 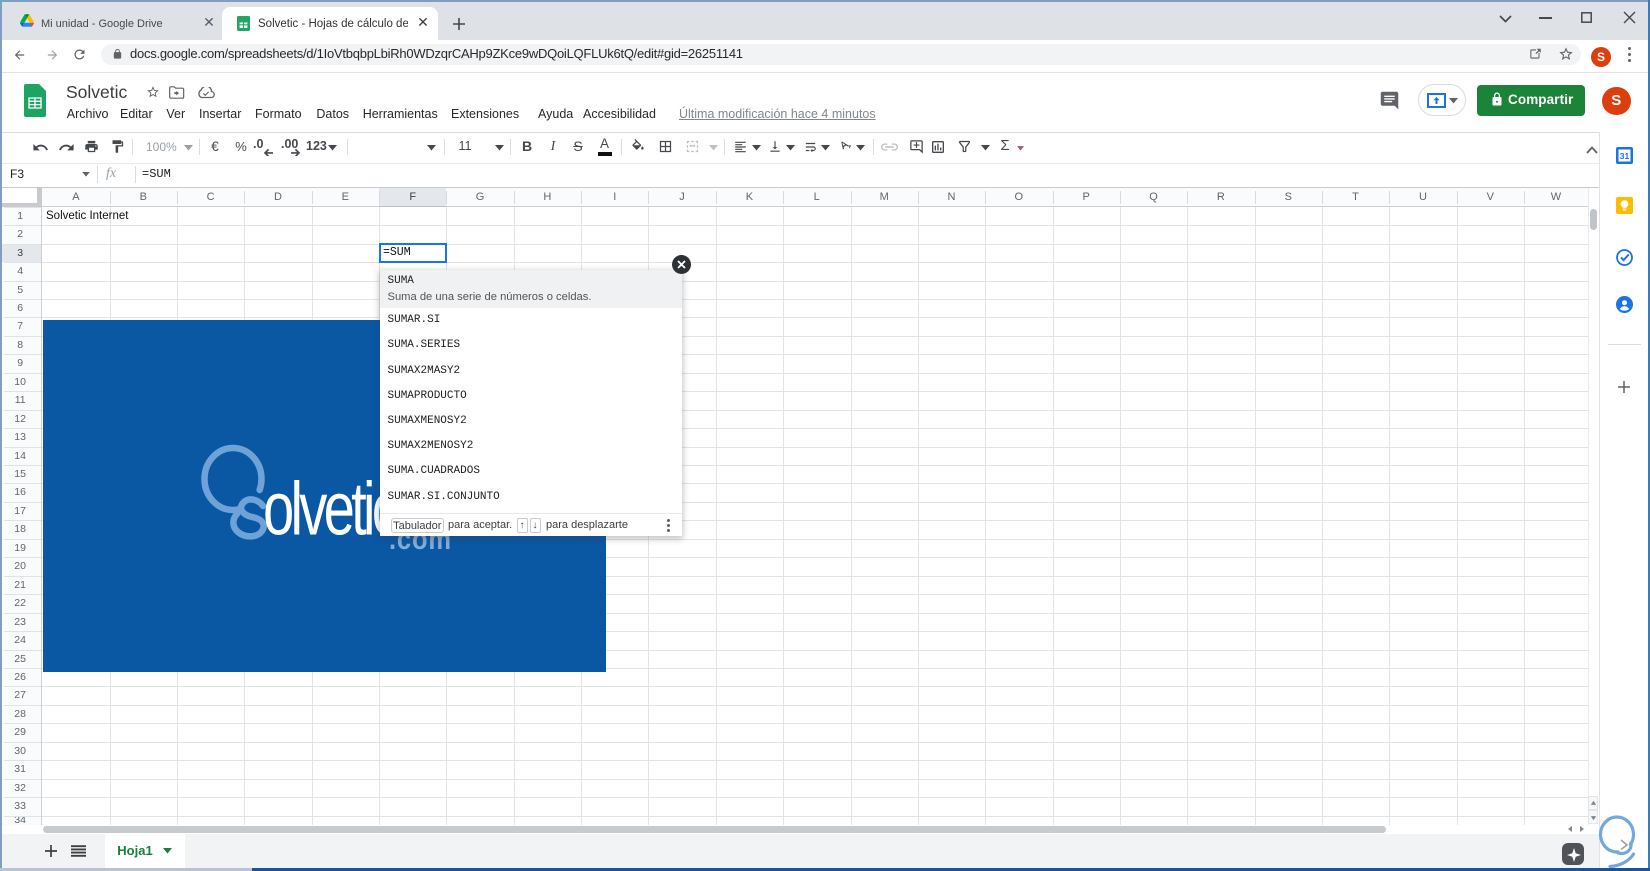 What do you see at coordinates (331, 509) in the screenshot?
I see `svg-text: olvetic` at bounding box center [331, 509].